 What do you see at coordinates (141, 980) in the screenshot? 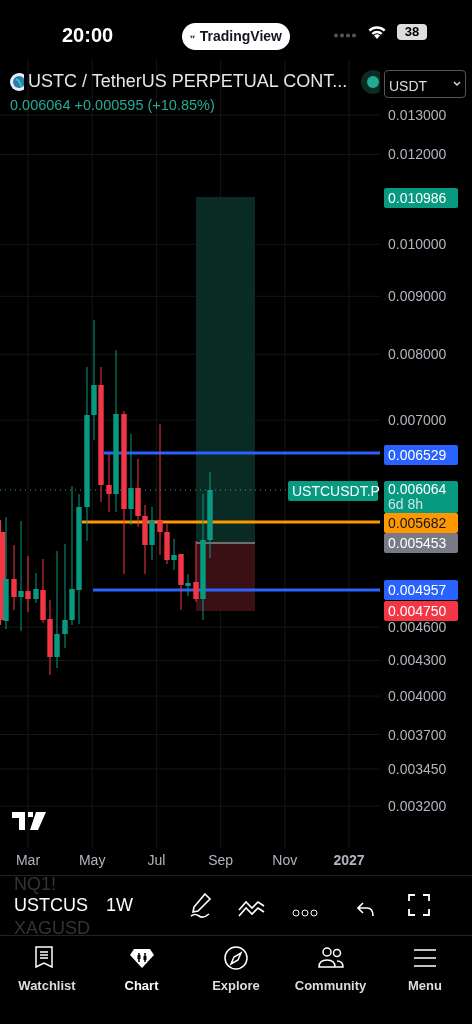
I see `tab: Chart` at bounding box center [141, 980].